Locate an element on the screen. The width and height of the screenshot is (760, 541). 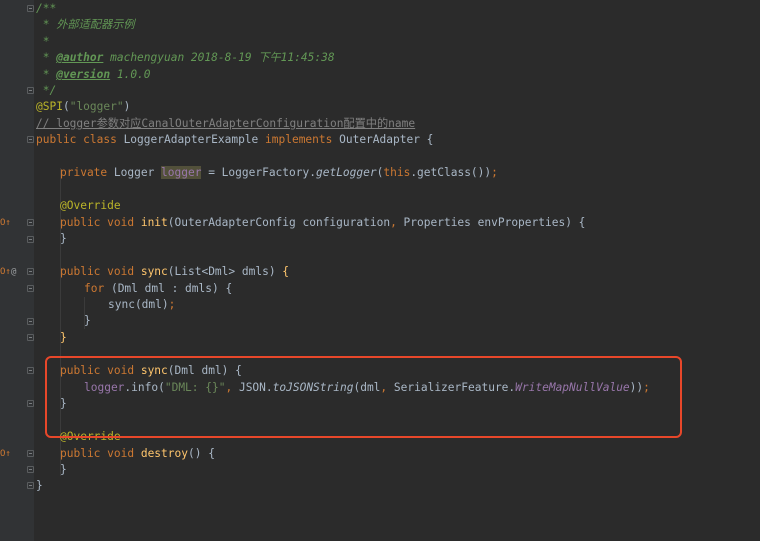
logger-field: logger is located at coordinates (181, 172).